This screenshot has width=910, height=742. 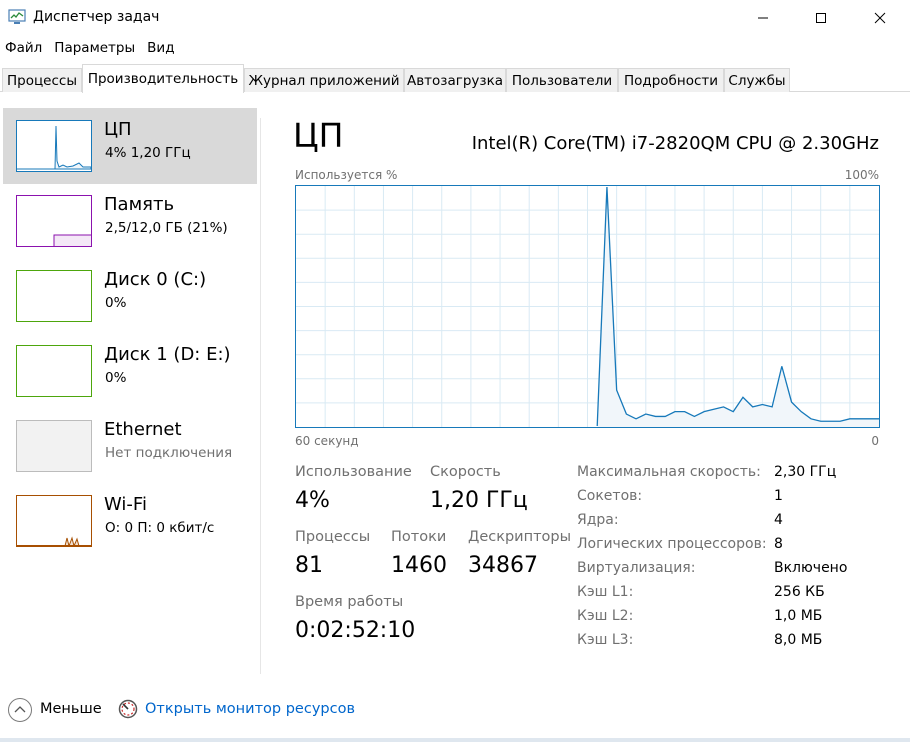 I want to click on open-resource-monitor-link: Открыть монитор ресурсов, so click(x=250, y=709).